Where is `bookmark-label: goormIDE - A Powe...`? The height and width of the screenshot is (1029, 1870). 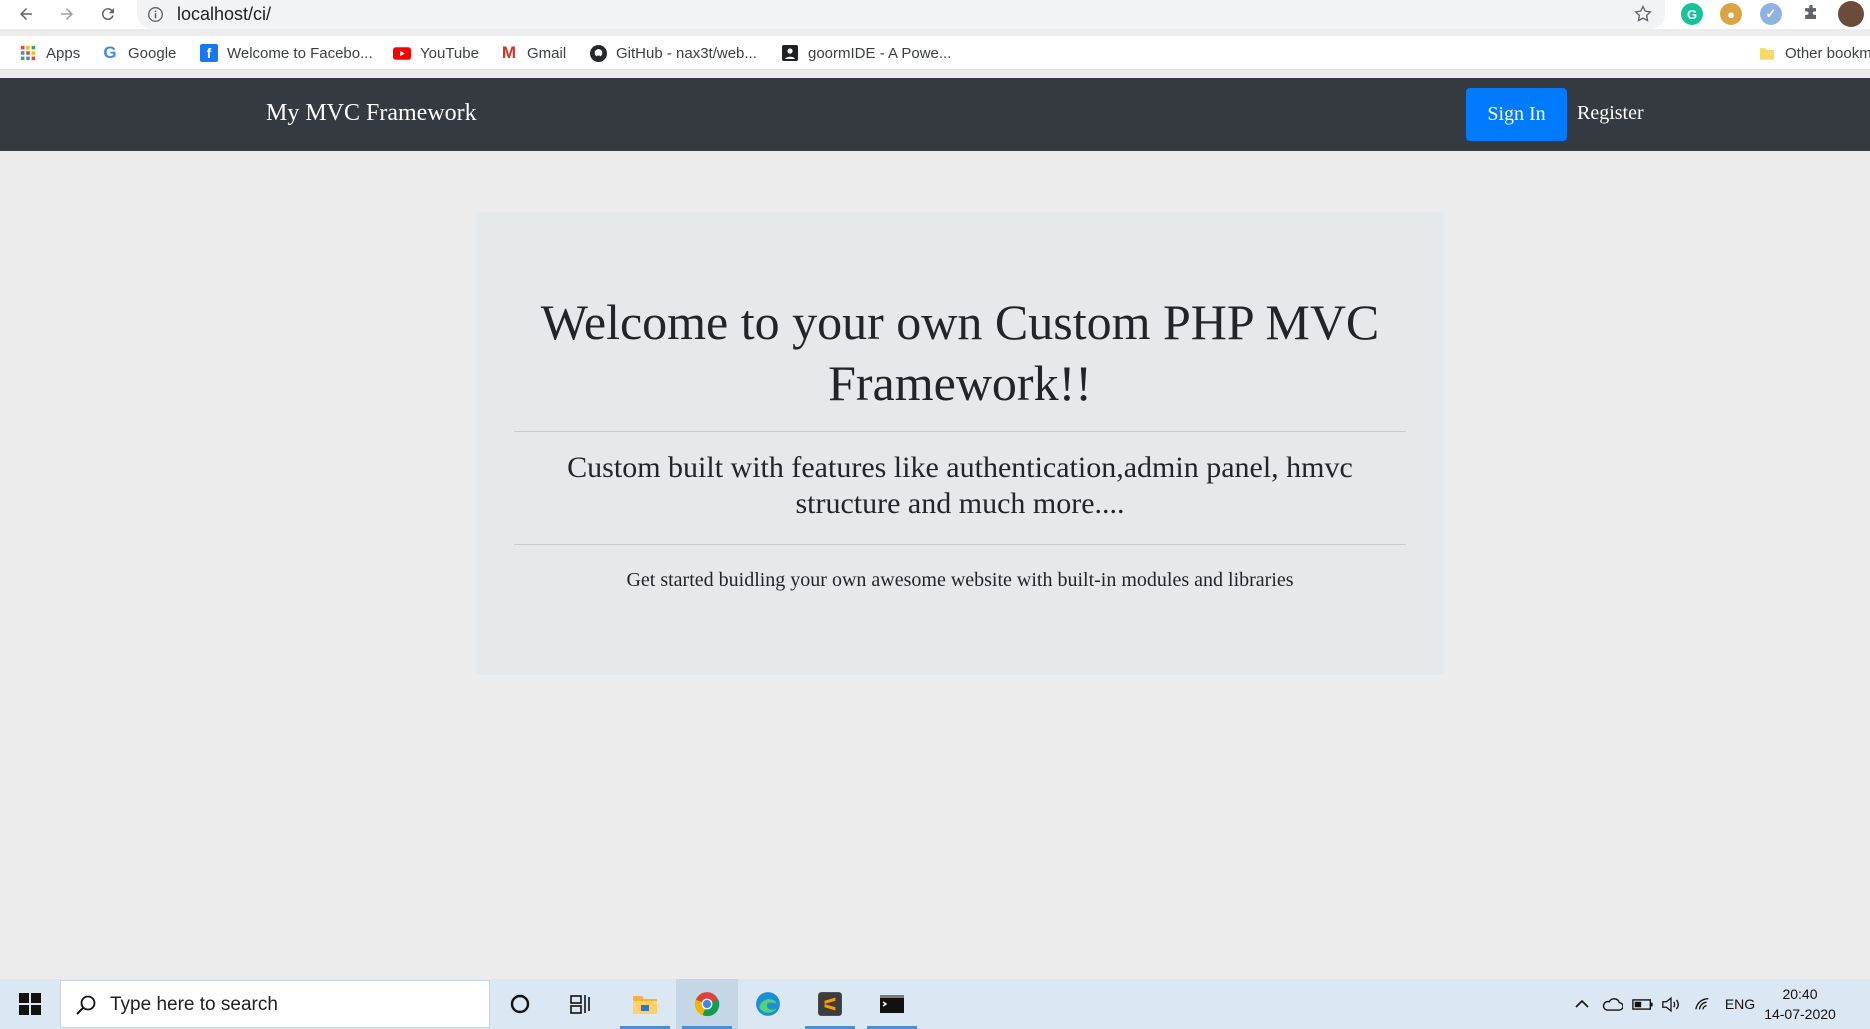 bookmark-label: goormIDE - A Powe... is located at coordinates (880, 53).